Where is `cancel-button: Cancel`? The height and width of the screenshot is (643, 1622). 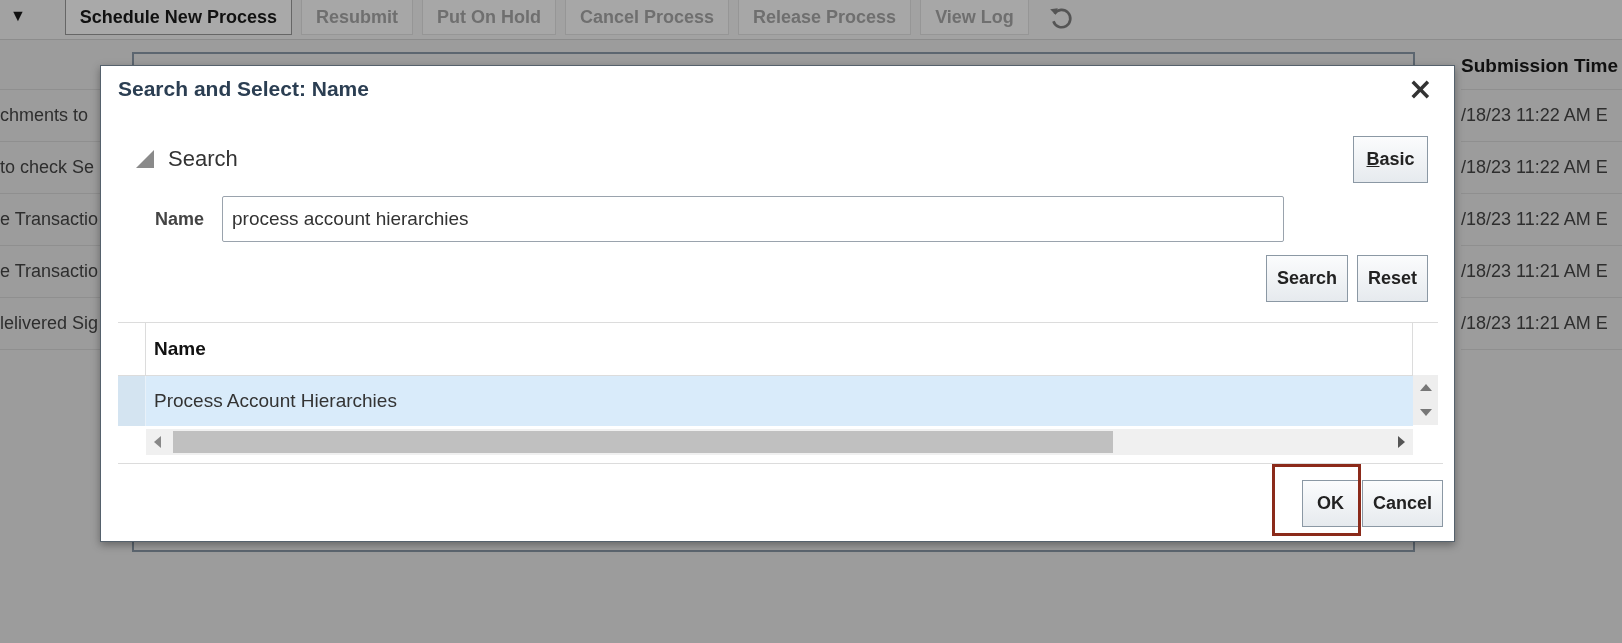 cancel-button: Cancel is located at coordinates (1402, 503).